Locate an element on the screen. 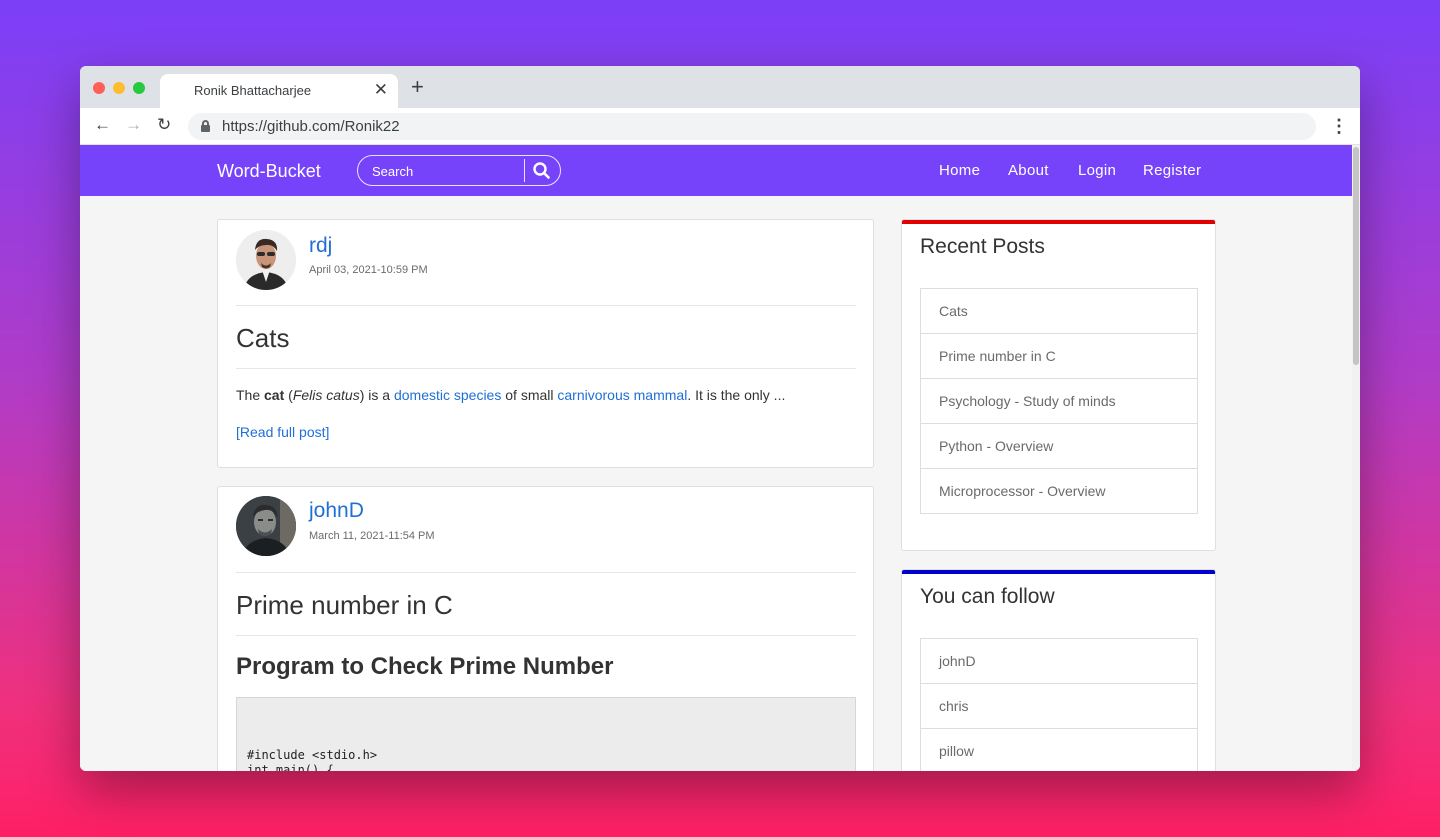 The image size is (1440, 837). follow-user-item: chris is located at coordinates (1059, 706).